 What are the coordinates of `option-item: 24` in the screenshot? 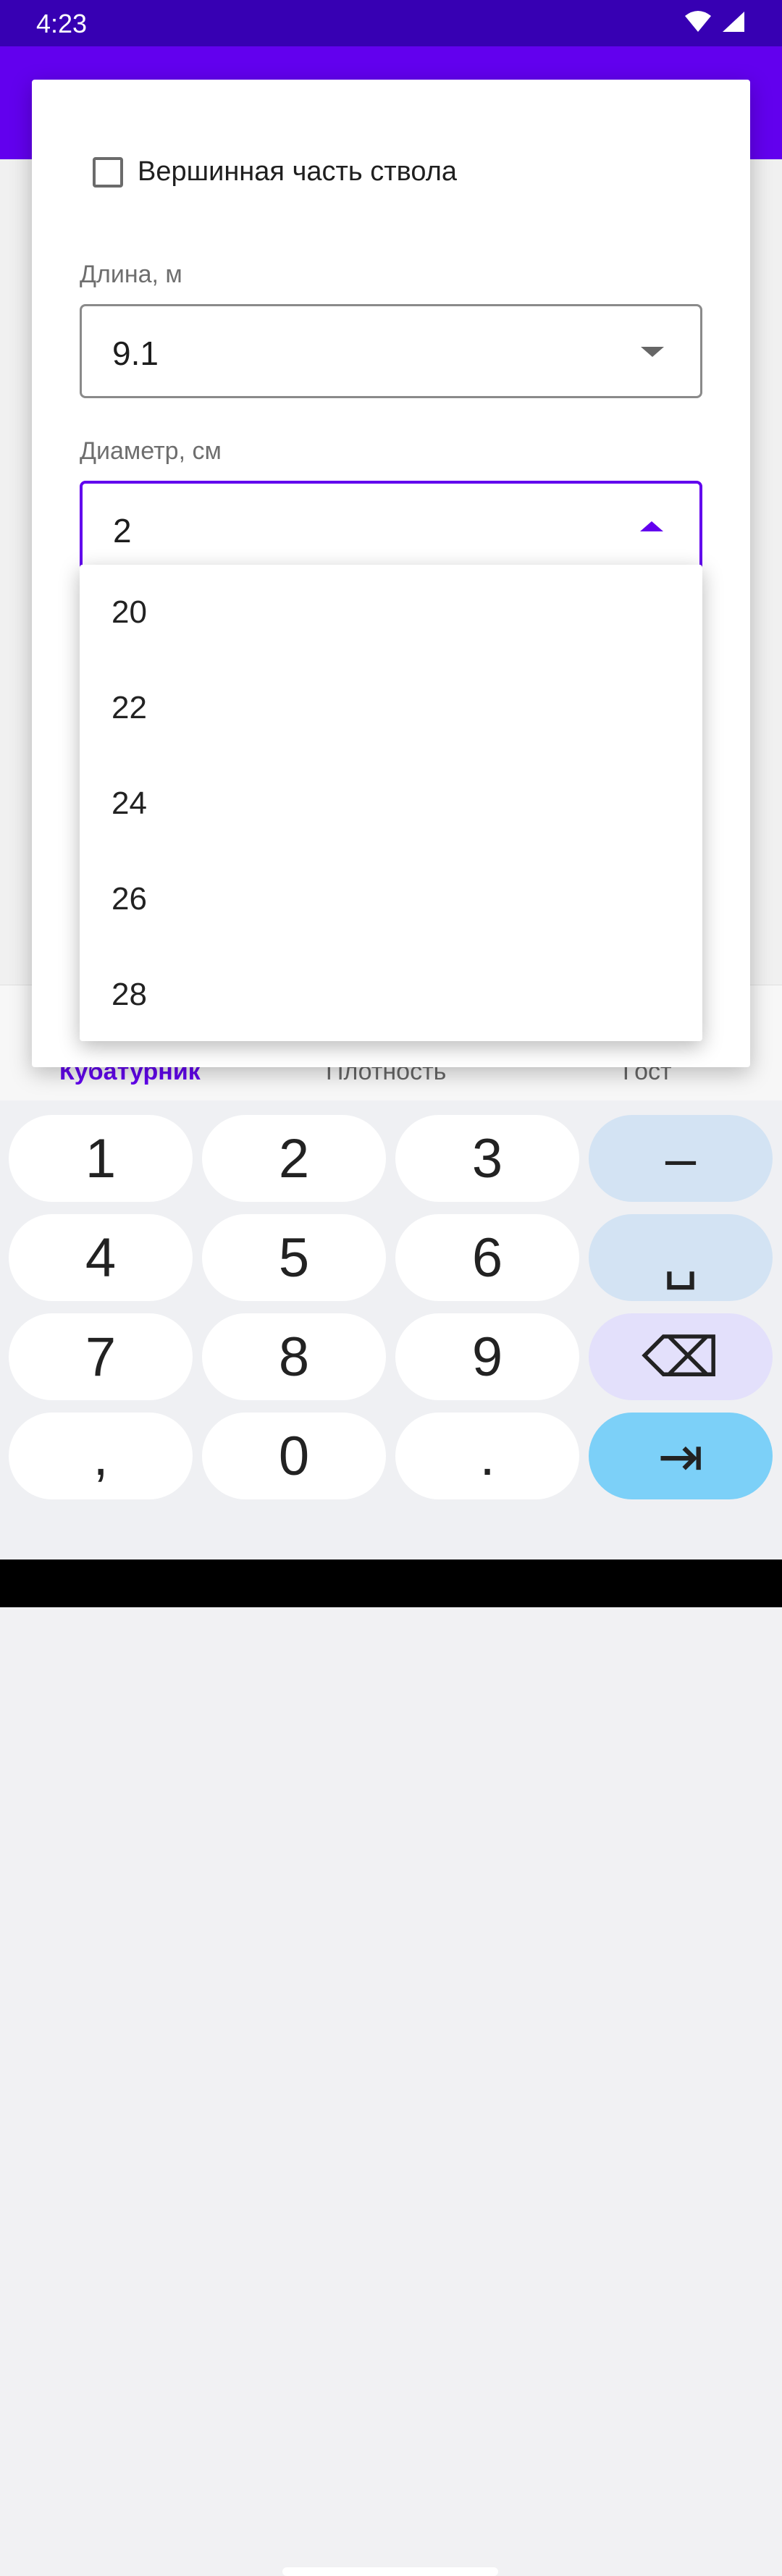 It's located at (391, 803).